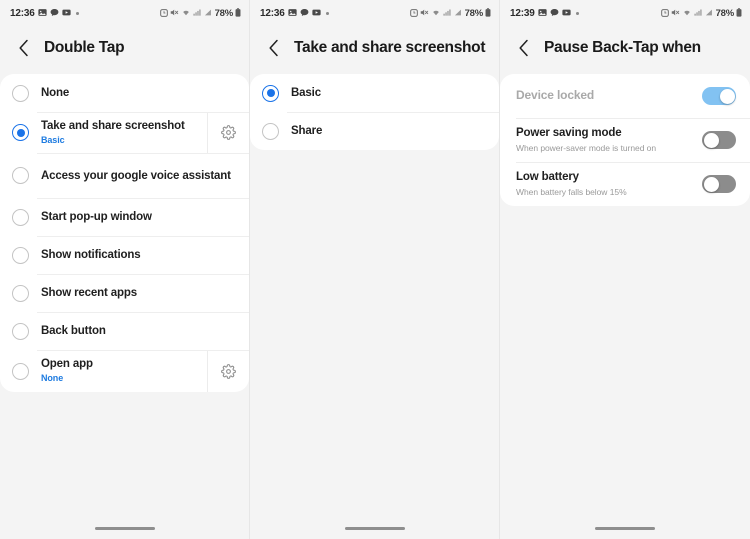 Image resolution: width=750 pixels, height=539 pixels. Describe the element at coordinates (625, 13) in the screenshot. I see `status-bar: 12:39 78%` at that location.